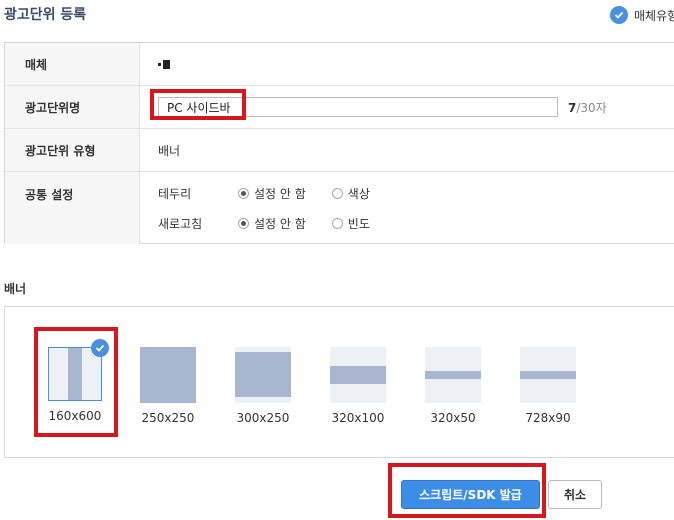 The width and height of the screenshot is (674, 520). Describe the element at coordinates (72, 64) in the screenshot. I see `media-label: 매체` at that location.